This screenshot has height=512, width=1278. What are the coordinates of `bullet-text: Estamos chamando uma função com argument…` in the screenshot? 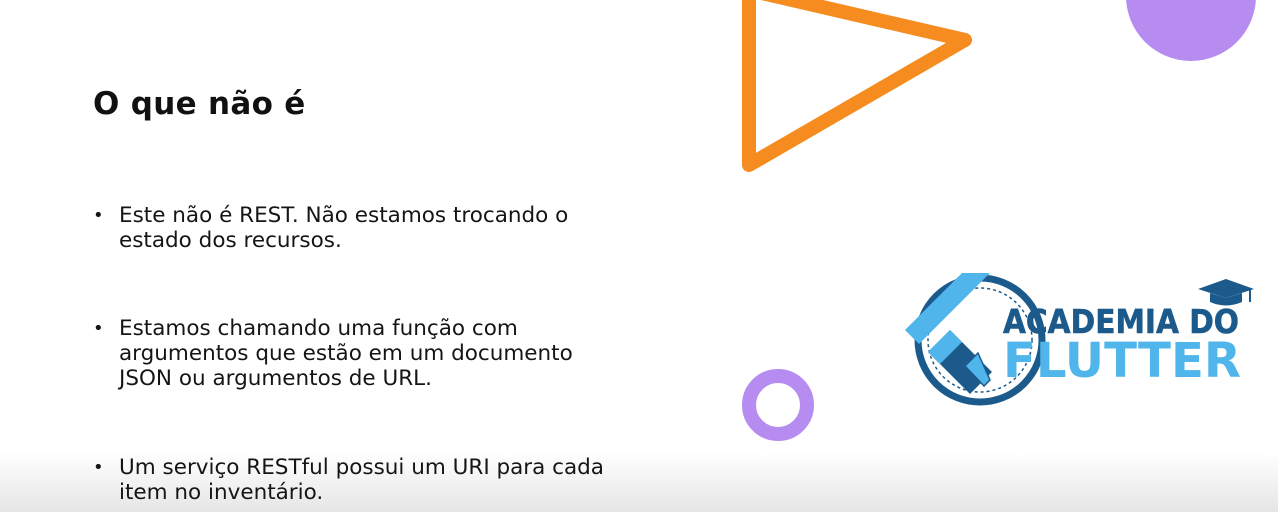 It's located at (386, 353).